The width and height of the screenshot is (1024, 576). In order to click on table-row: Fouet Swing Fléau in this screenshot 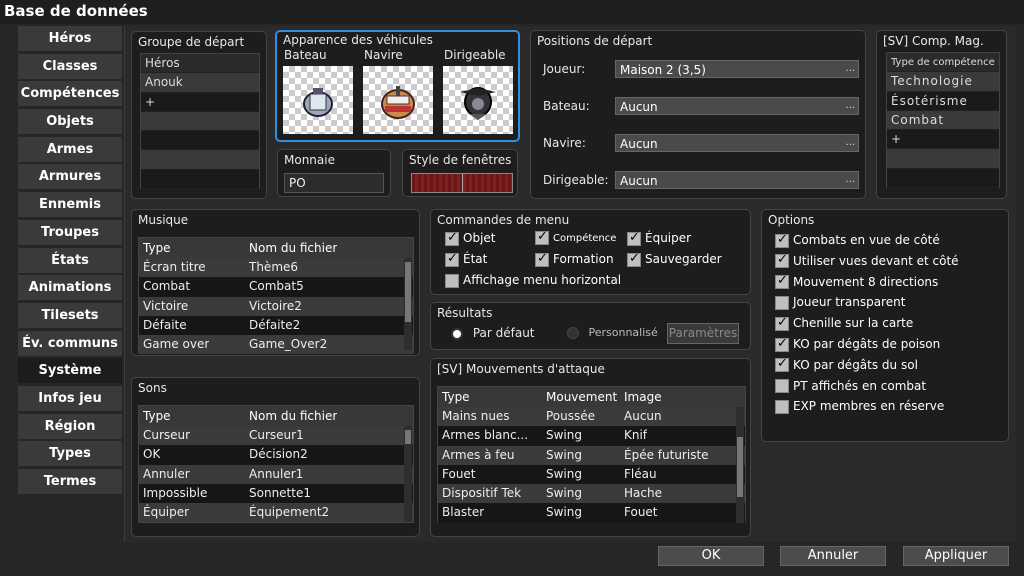, I will do `click(591, 474)`.